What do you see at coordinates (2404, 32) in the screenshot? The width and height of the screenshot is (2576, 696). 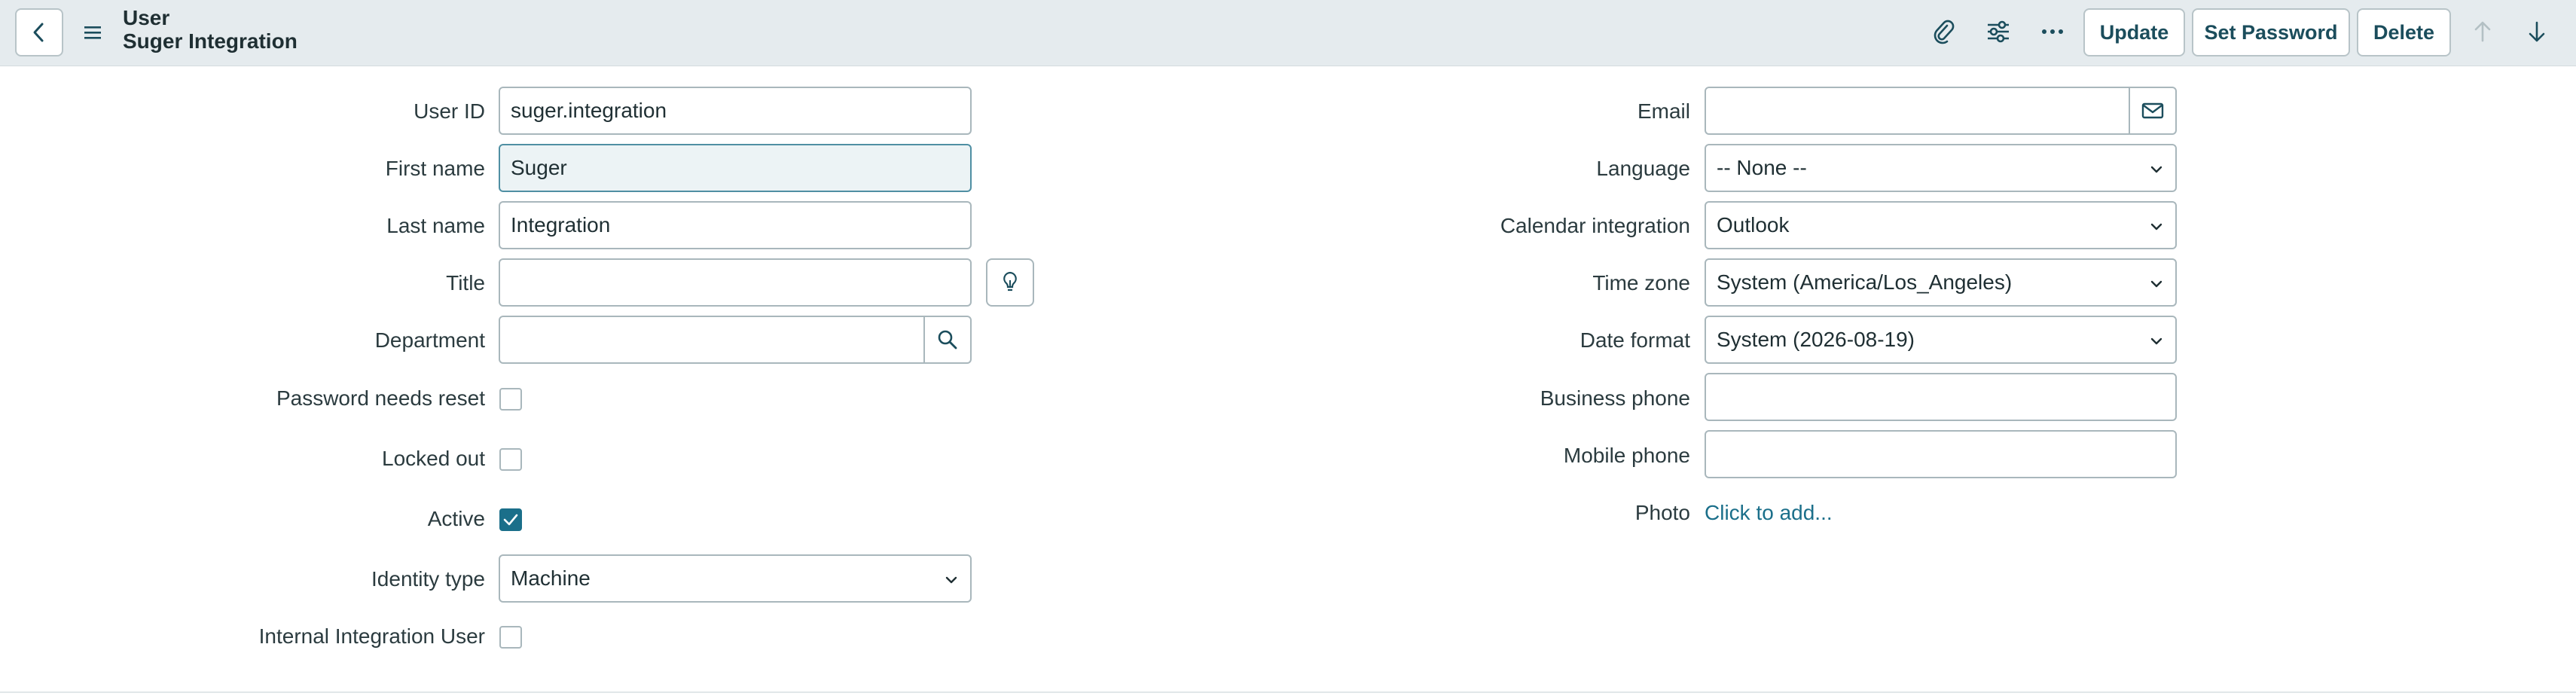 I see `delete-button: Delete` at bounding box center [2404, 32].